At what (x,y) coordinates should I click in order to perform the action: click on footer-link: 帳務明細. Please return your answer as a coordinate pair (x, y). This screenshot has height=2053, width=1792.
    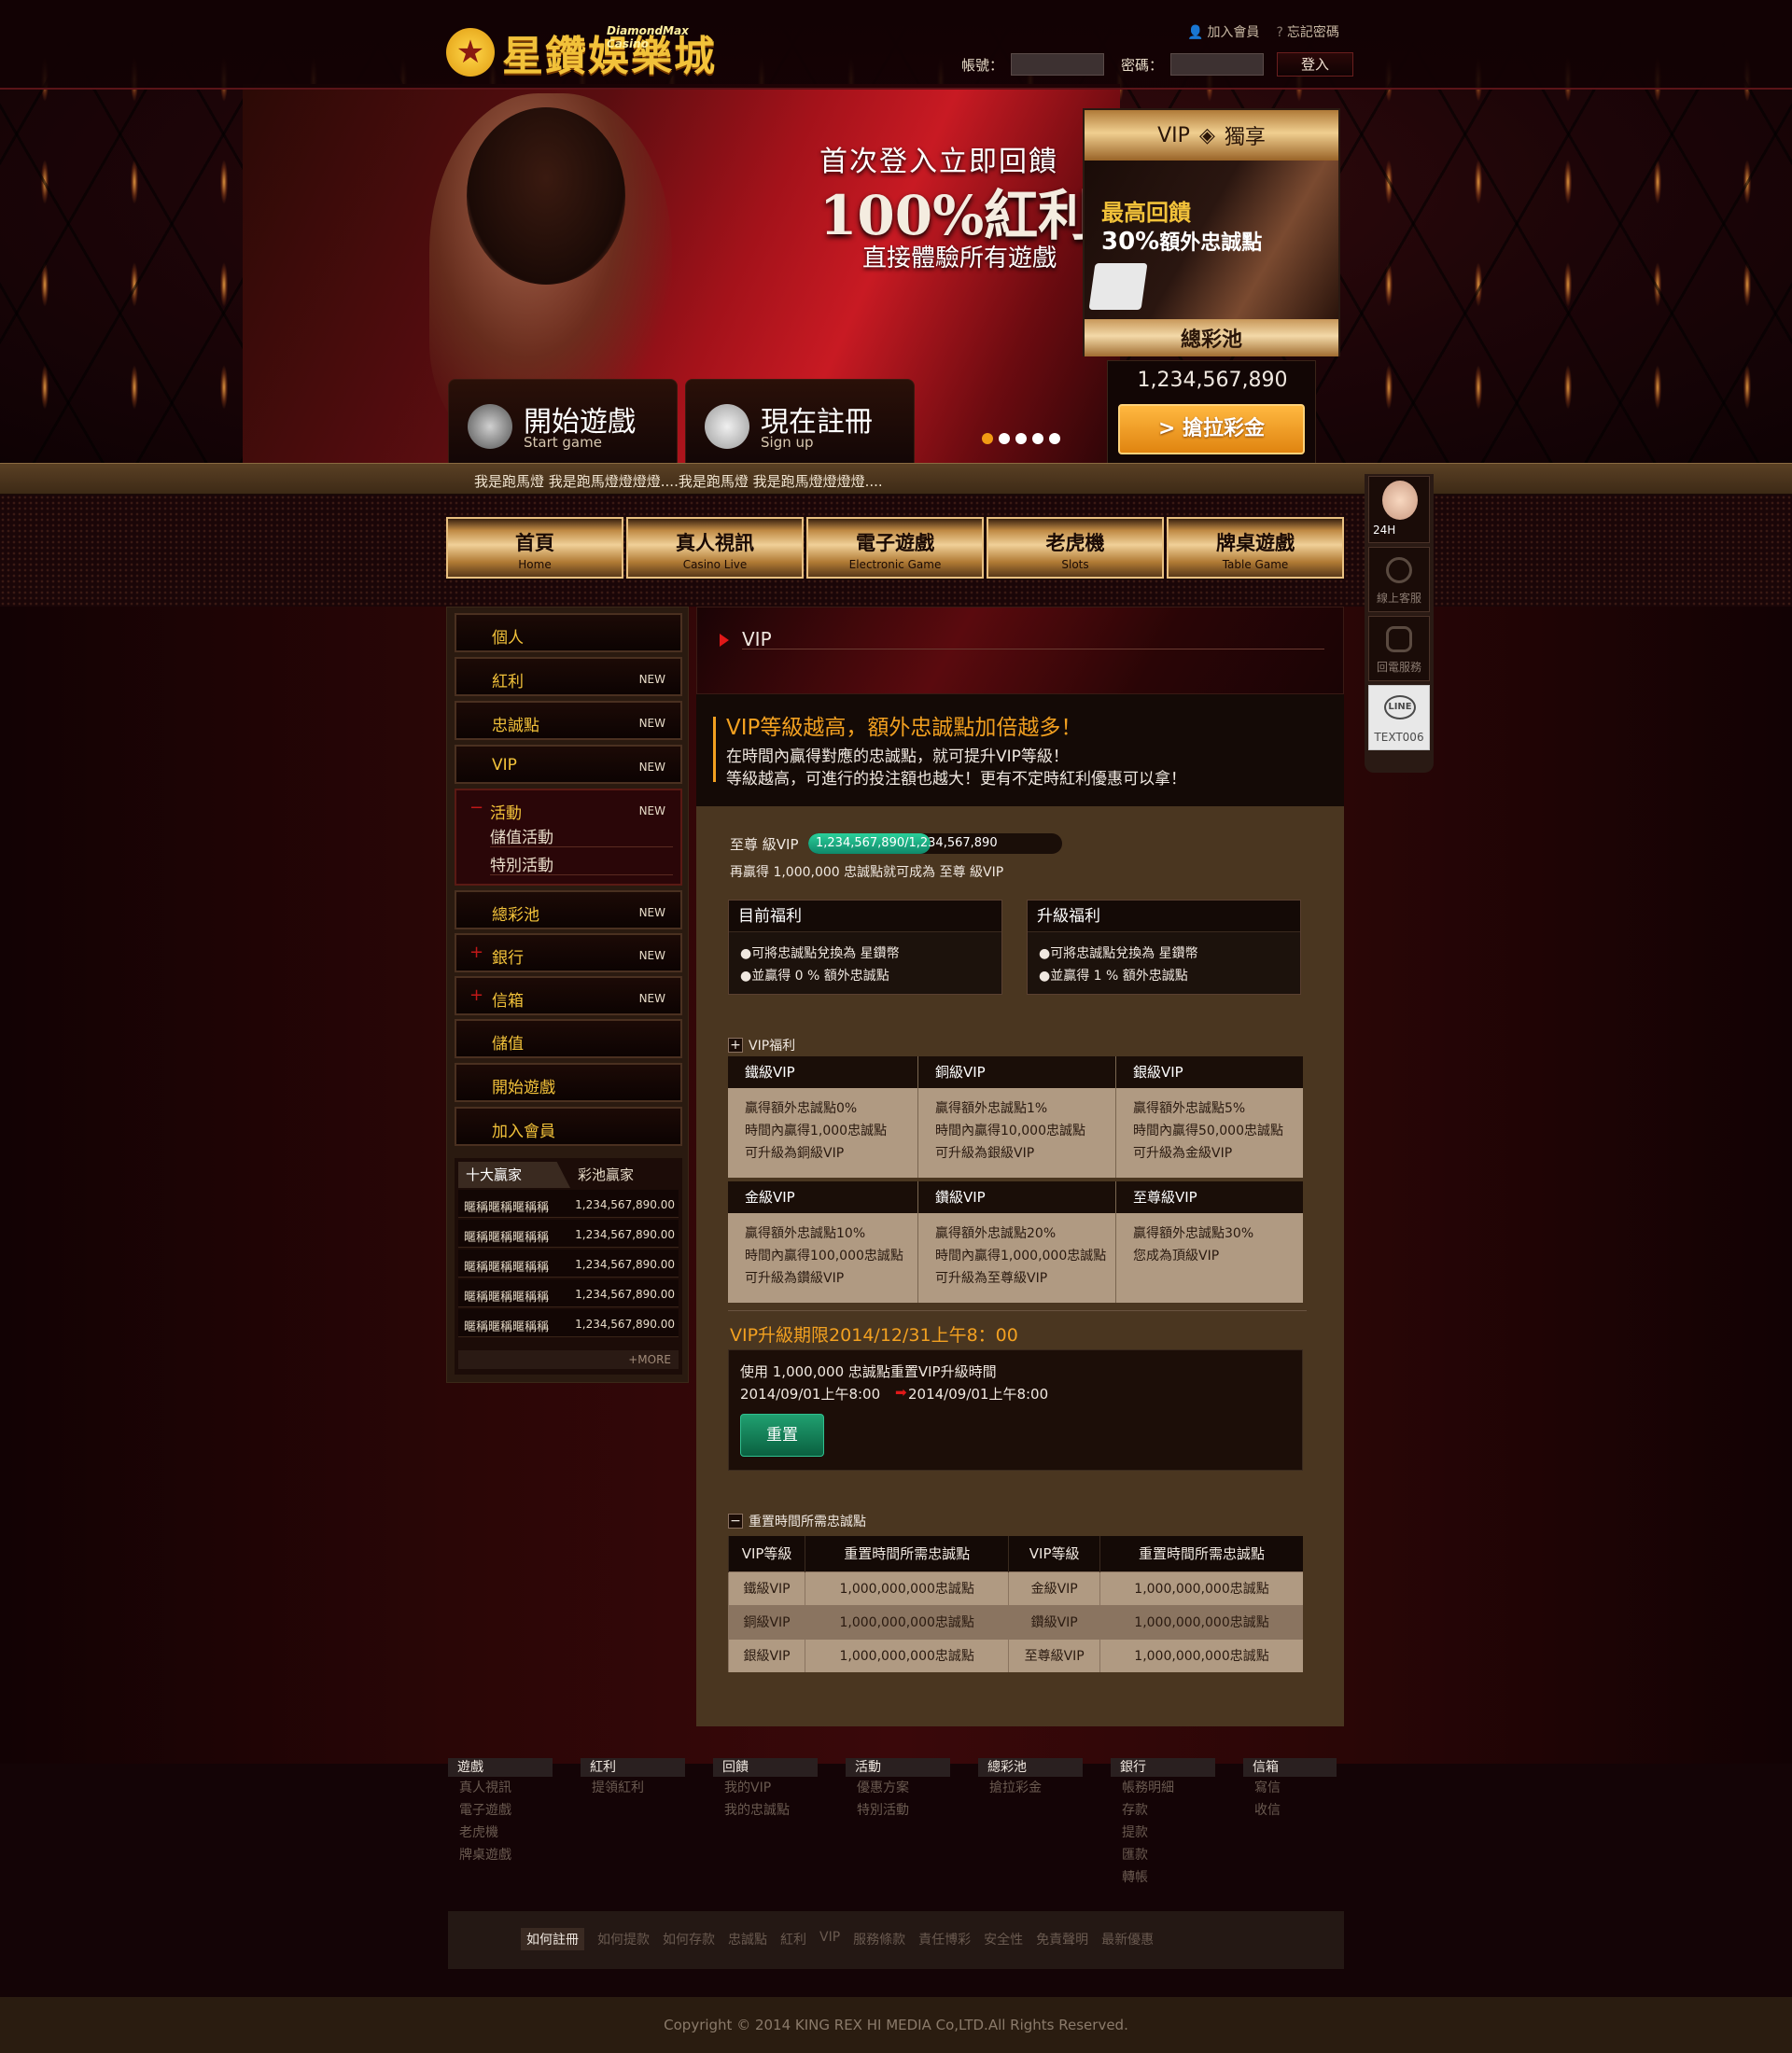
    Looking at the image, I should click on (1177, 1788).